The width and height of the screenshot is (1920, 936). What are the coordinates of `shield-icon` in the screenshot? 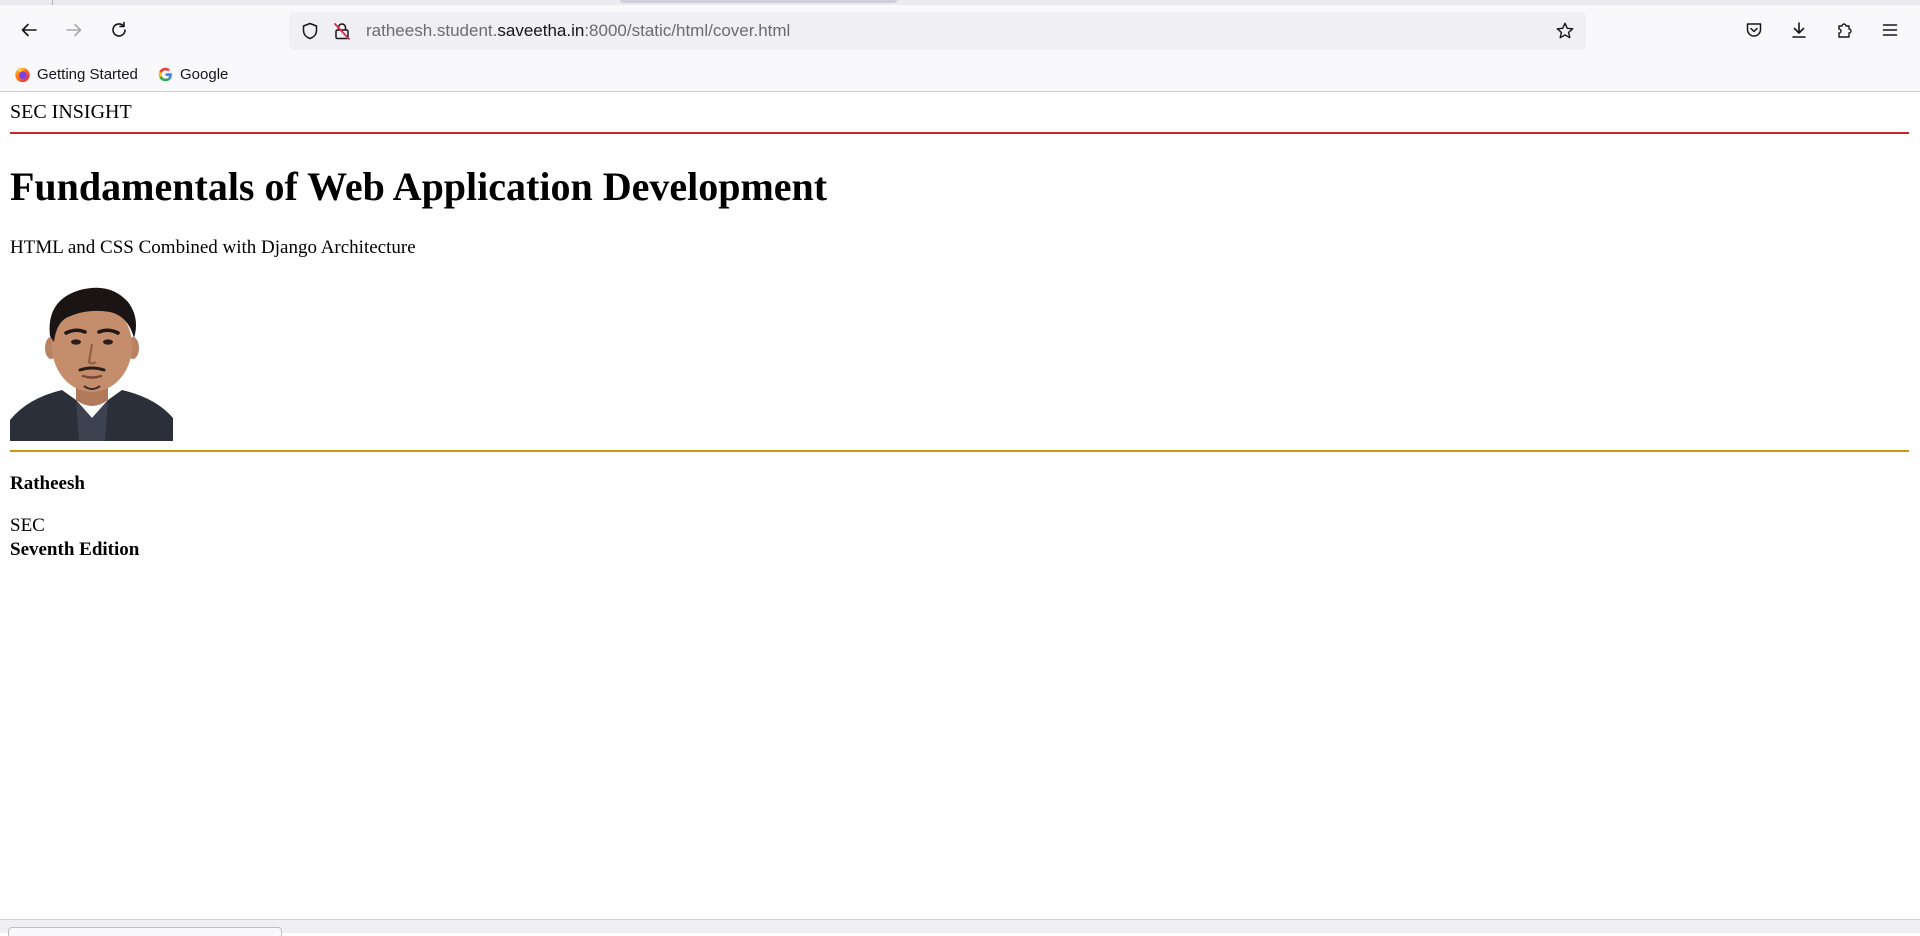 It's located at (310, 31).